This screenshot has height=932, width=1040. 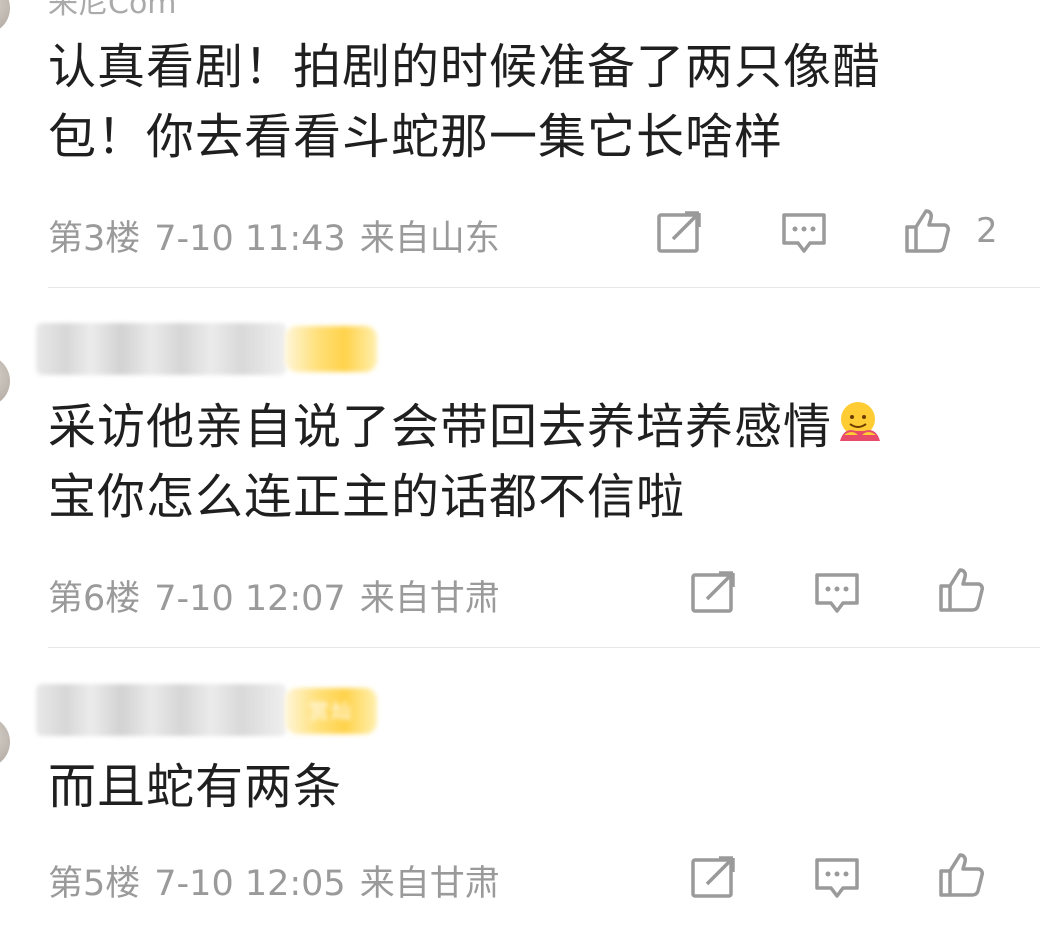 What do you see at coordinates (416, 137) in the screenshot?
I see `comment-text-line: 包！你去看看斗蛇那一集它长啥样` at bounding box center [416, 137].